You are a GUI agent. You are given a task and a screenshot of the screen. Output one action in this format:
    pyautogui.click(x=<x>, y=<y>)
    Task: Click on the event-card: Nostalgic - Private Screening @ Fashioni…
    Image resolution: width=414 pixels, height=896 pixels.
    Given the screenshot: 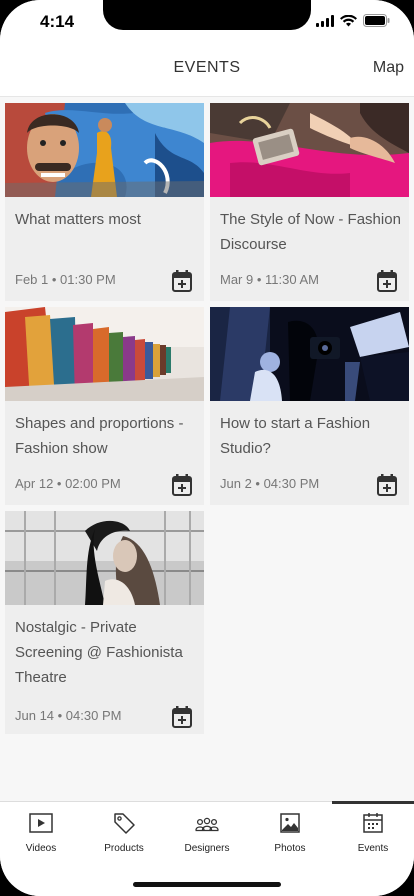 What is the action you would take?
    pyautogui.click(x=104, y=622)
    